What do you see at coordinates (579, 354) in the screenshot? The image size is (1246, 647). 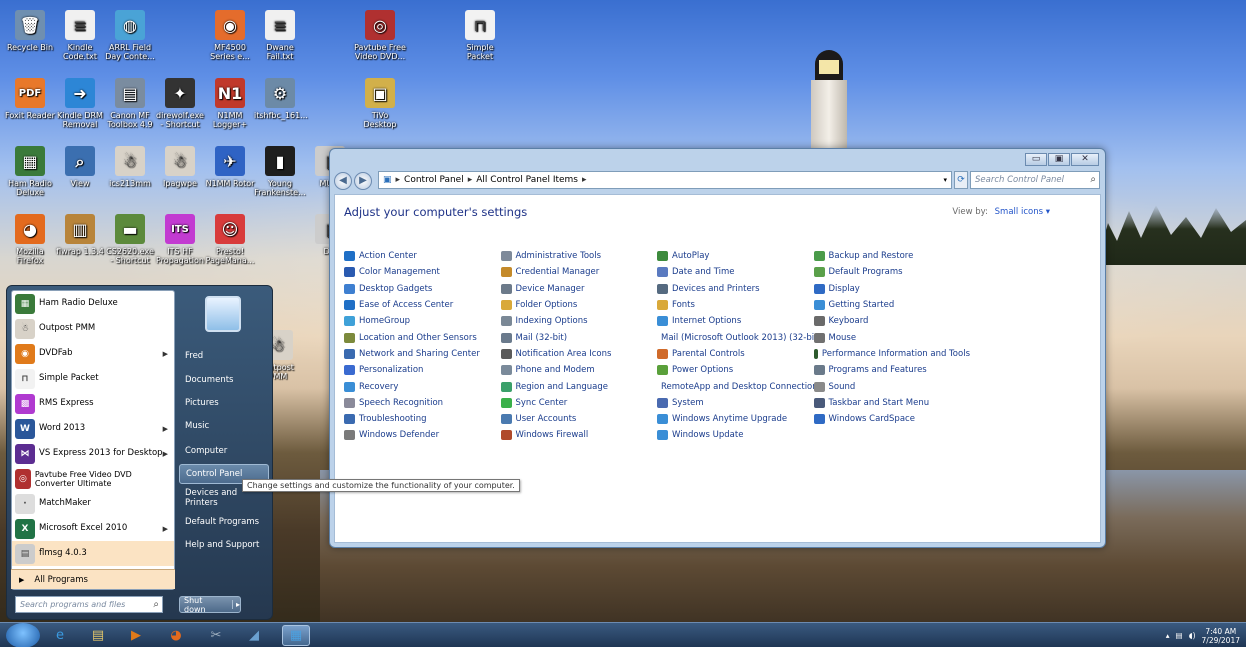 I see `control-panel-item: Notification Area Icons` at bounding box center [579, 354].